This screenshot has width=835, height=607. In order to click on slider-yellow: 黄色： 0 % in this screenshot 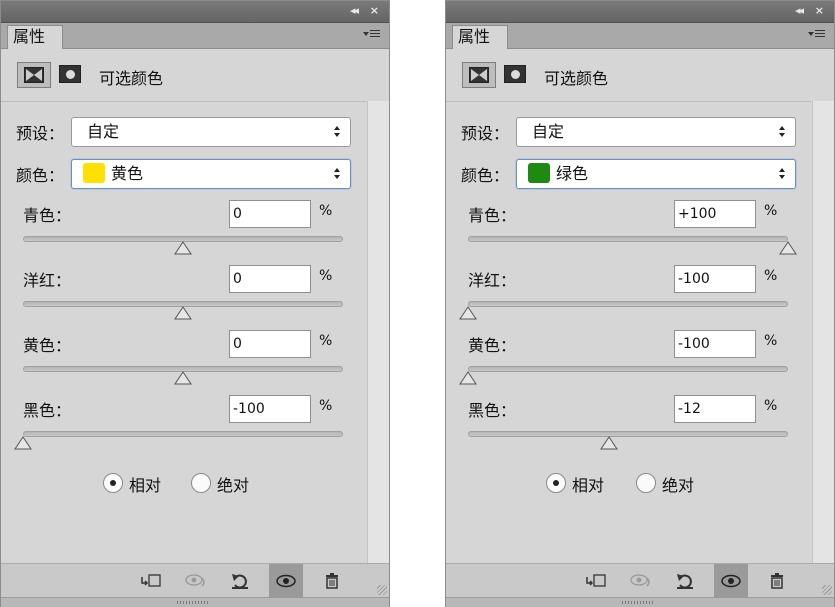, I will do `click(183, 362)`.